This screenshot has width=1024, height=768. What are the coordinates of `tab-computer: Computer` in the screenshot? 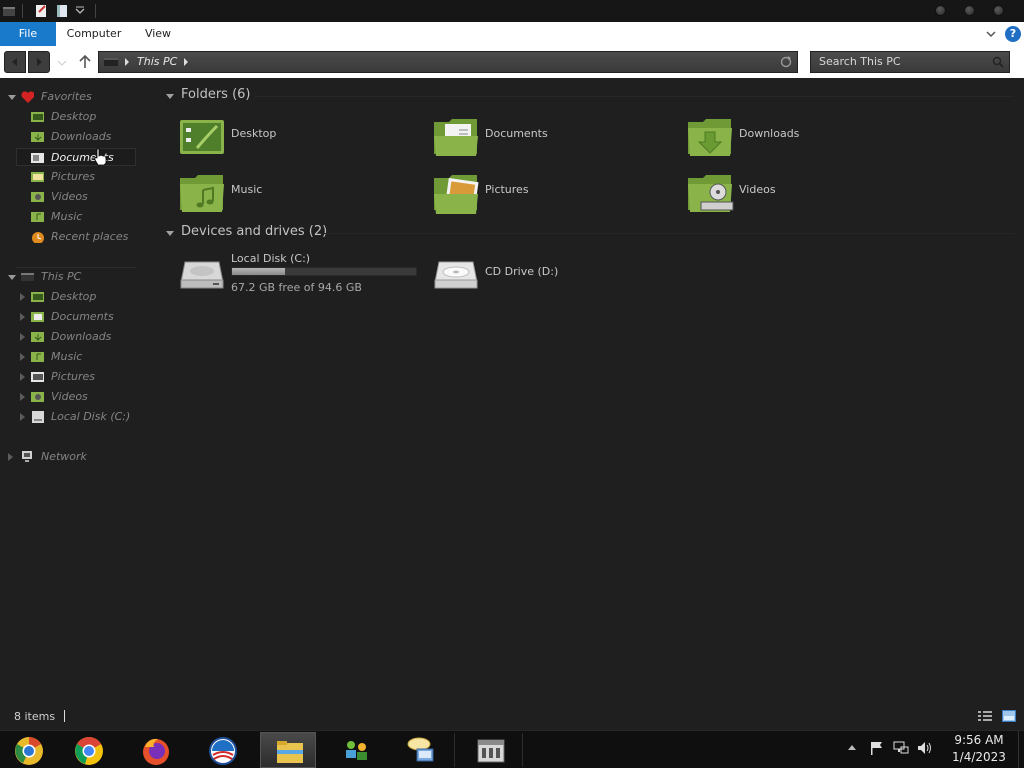 It's located at (94, 34).